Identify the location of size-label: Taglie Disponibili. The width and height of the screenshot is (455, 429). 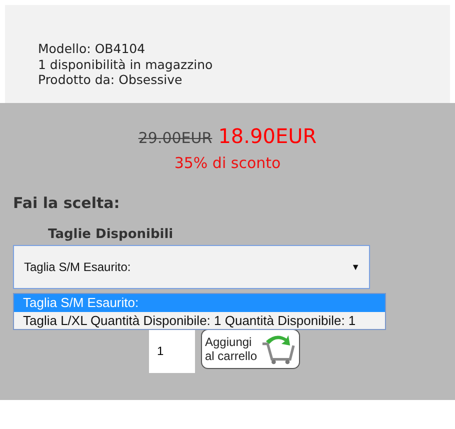
(111, 234).